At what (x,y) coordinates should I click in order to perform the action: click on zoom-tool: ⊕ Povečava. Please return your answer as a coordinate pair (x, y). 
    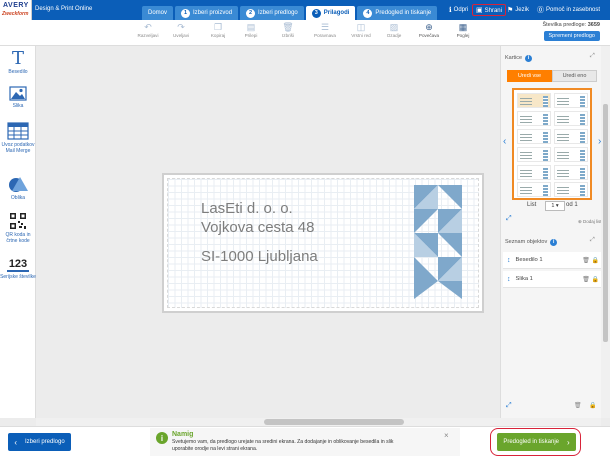
    Looking at the image, I should click on (429, 30).